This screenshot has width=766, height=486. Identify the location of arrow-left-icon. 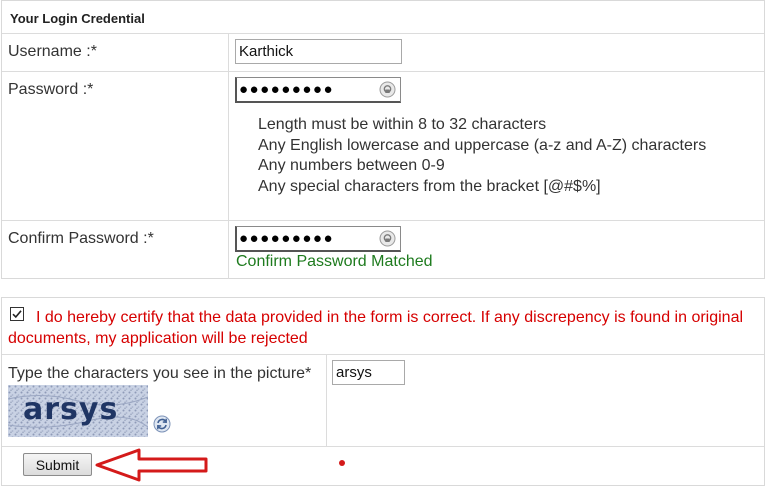
(151, 465).